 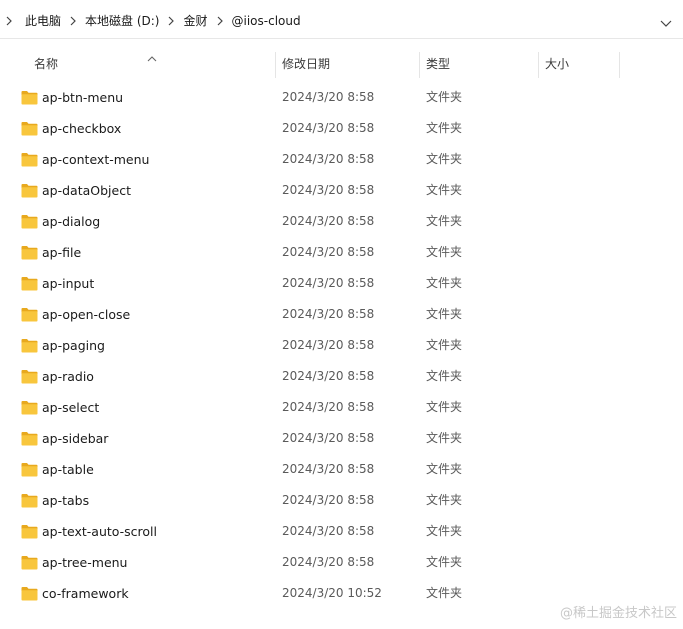 What do you see at coordinates (73, 345) in the screenshot?
I see `file-name: ap-paging` at bounding box center [73, 345].